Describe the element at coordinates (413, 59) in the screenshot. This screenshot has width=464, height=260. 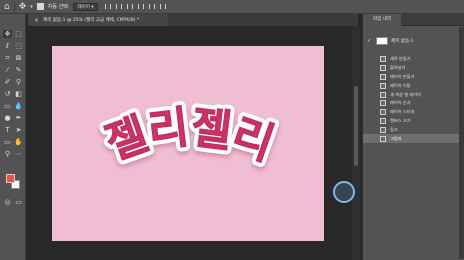
I see `history-item: 새로 만들기` at that location.